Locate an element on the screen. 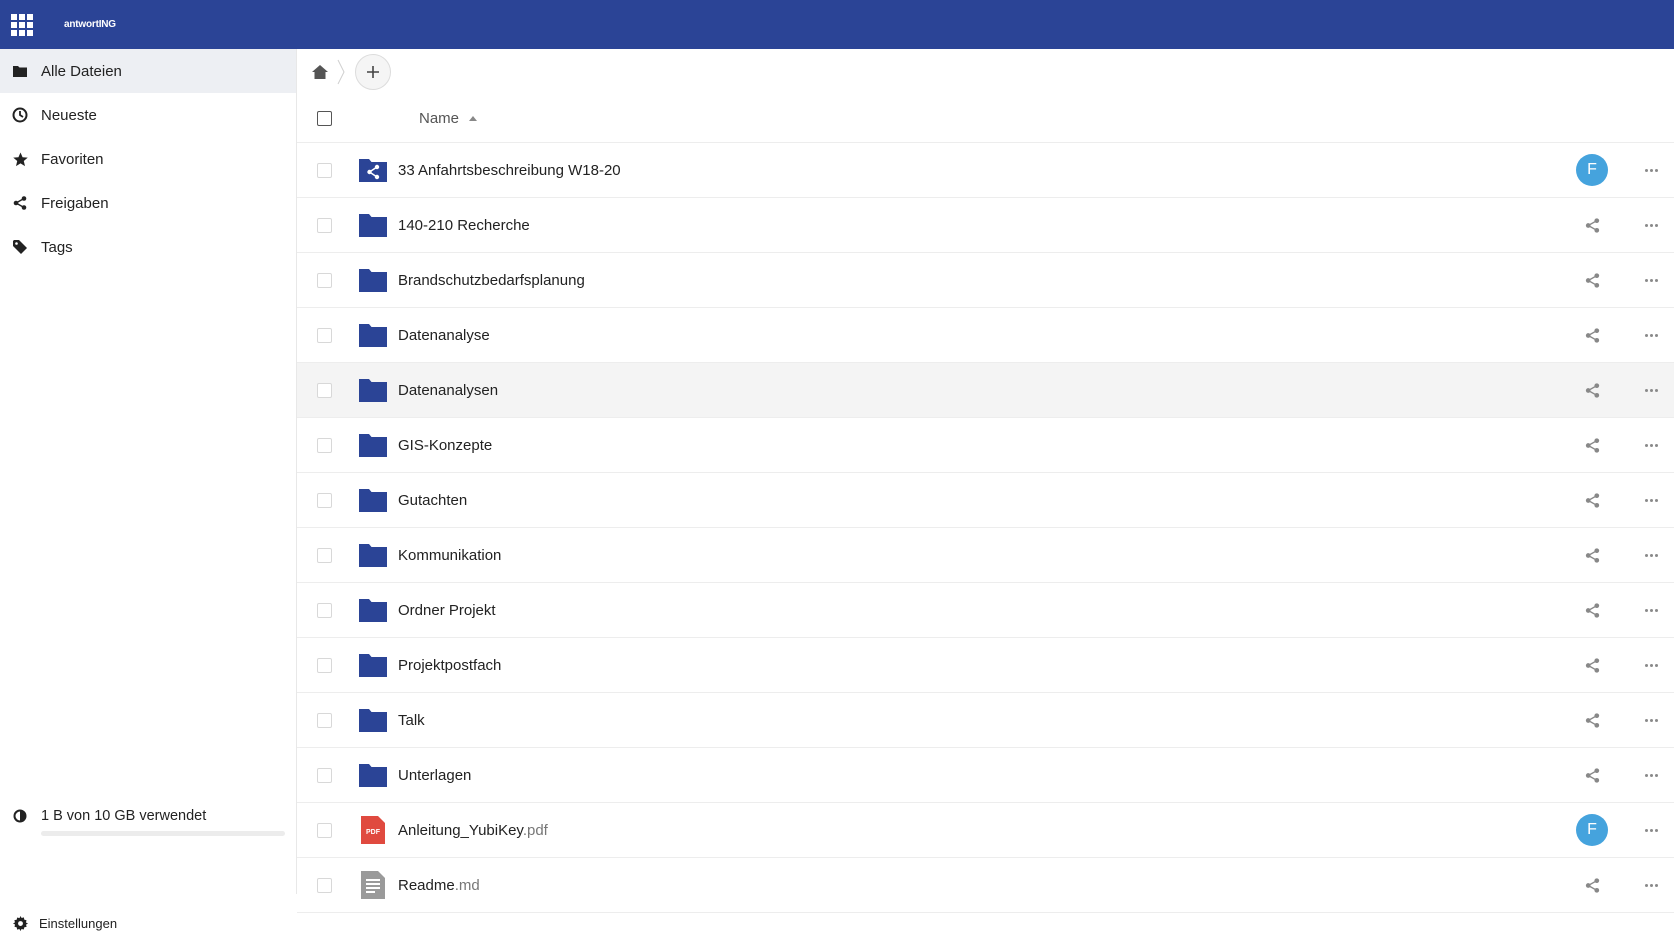  file-name: 33 Anfahrtsbeschreibung W18-20 is located at coordinates (509, 170).